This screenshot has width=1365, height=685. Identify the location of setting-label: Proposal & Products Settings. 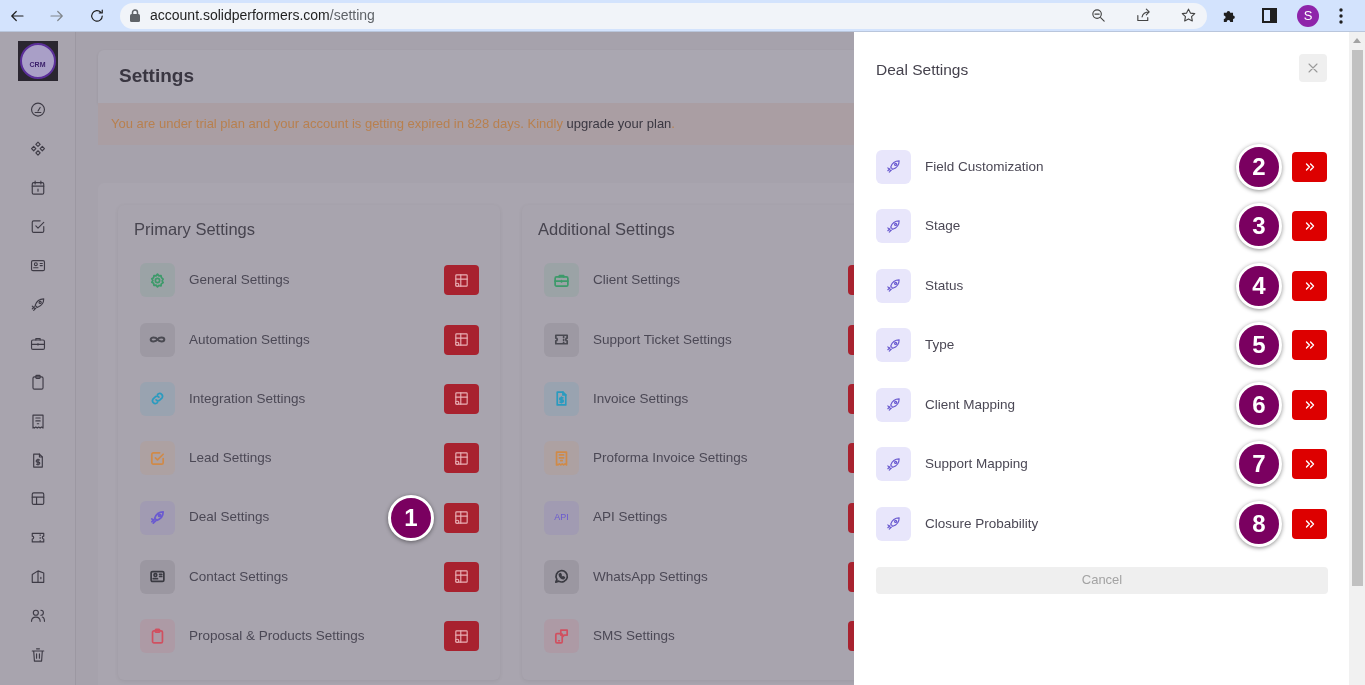
(316, 636).